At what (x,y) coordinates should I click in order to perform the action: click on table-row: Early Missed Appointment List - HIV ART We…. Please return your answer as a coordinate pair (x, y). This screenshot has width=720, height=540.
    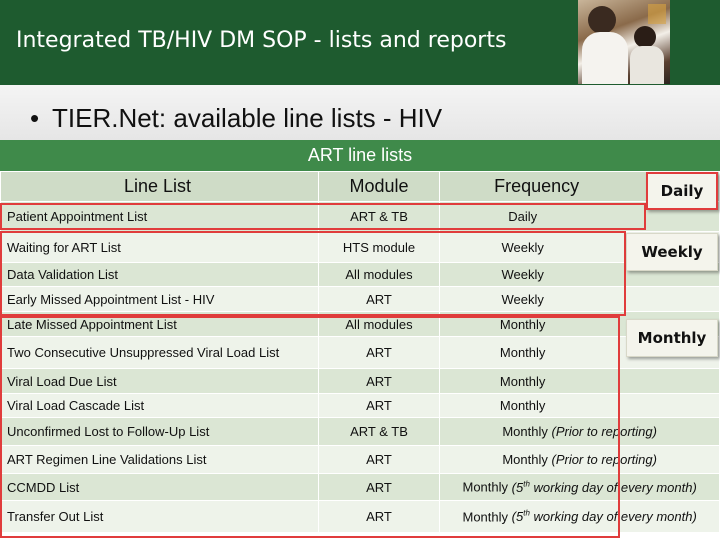
    Looking at the image, I should click on (360, 299).